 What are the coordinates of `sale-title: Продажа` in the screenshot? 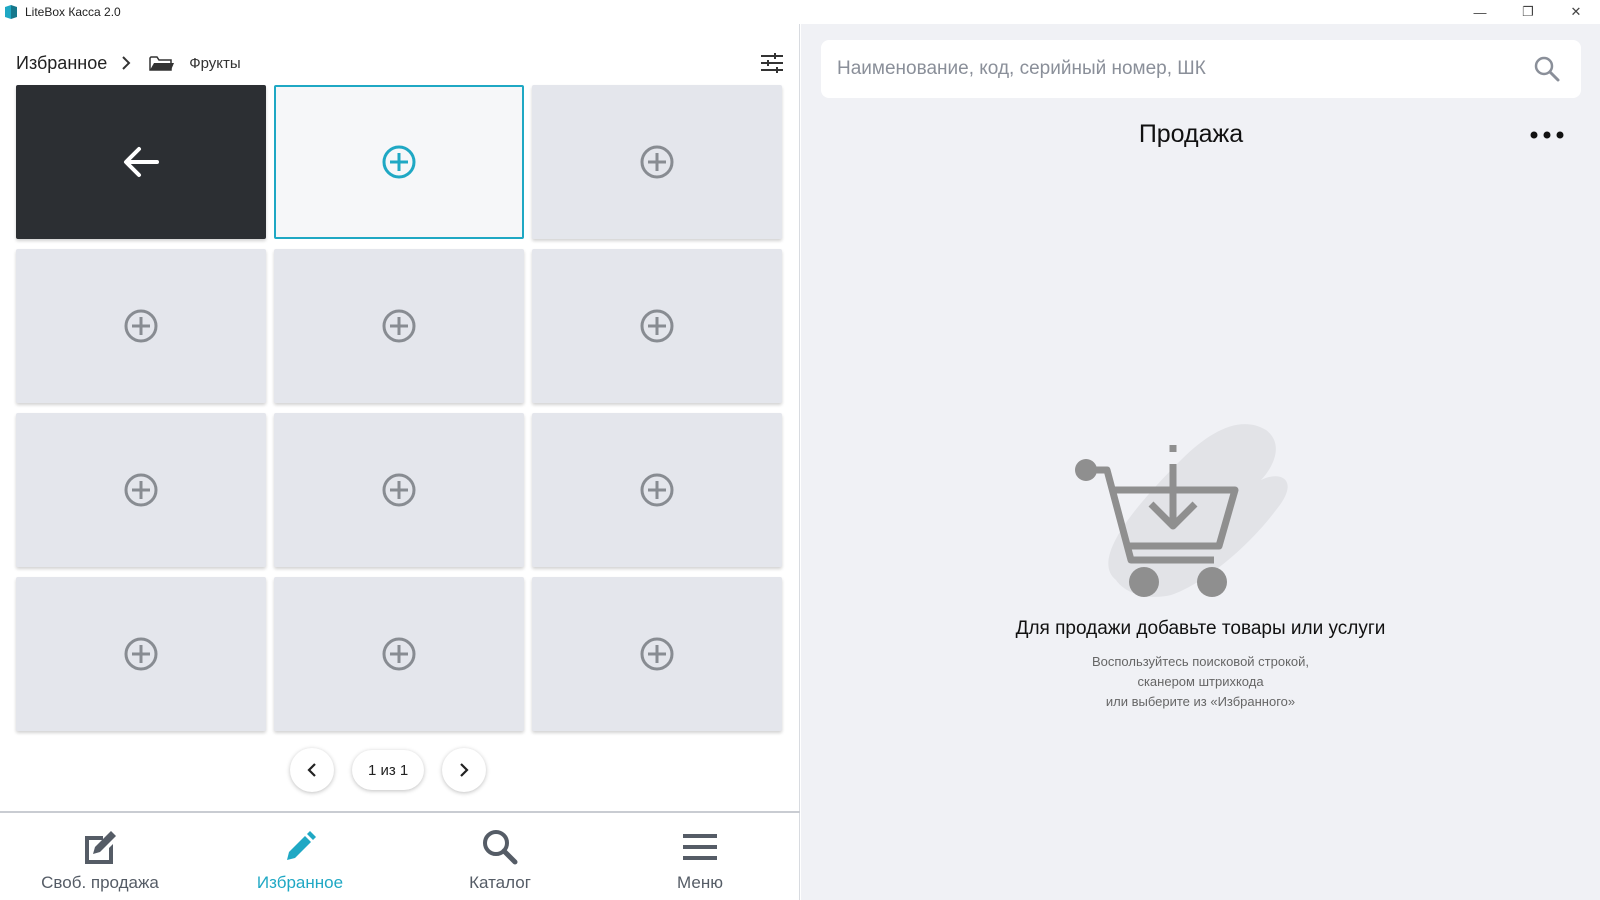 It's located at (1191, 134).